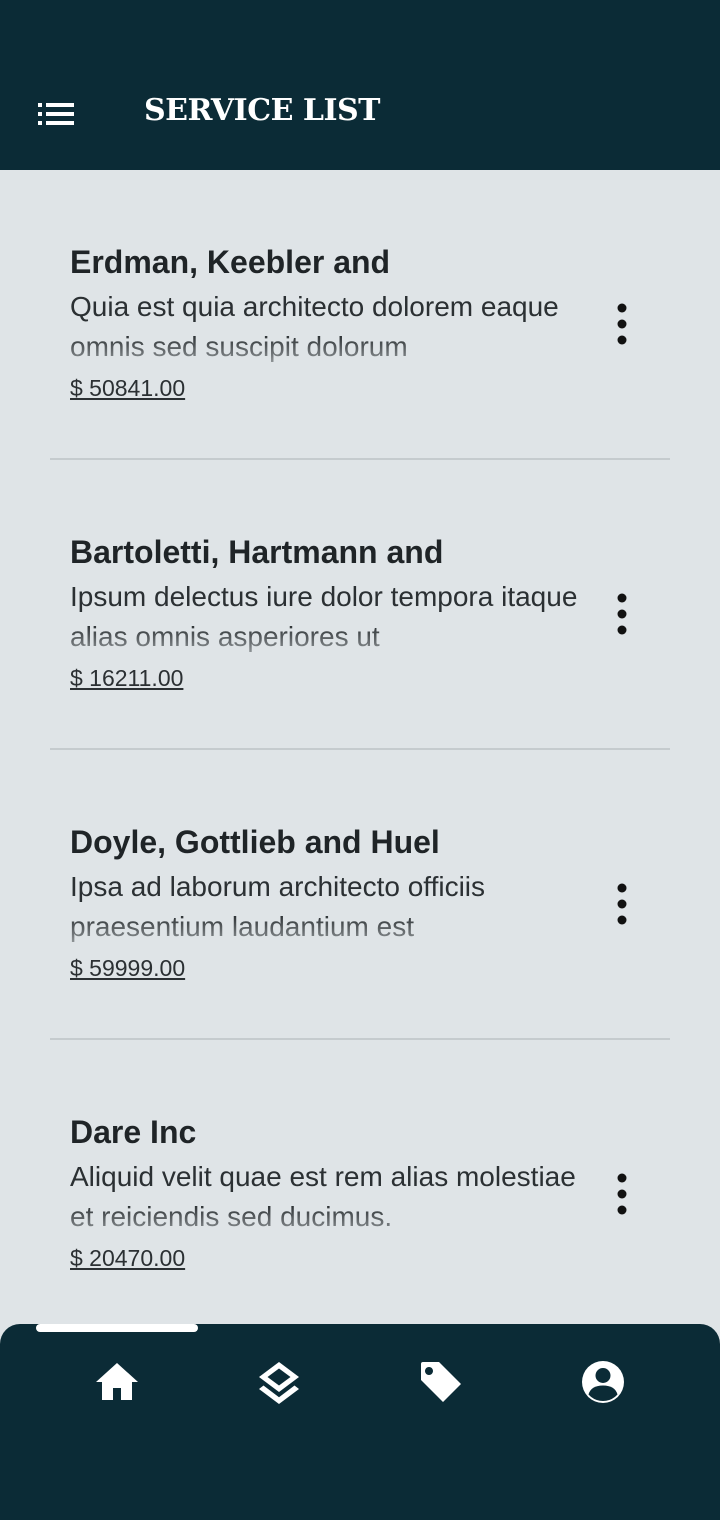 The height and width of the screenshot is (1520, 720). What do you see at coordinates (257, 552) in the screenshot?
I see `service-name: Bartoletti, Hartmann and` at bounding box center [257, 552].